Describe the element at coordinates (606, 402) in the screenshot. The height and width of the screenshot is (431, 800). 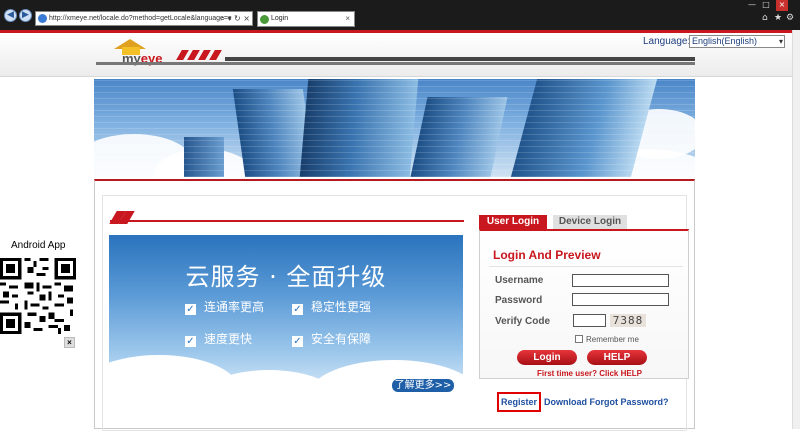
I see `download-forgot-password-link: Download Forgot Password?` at that location.